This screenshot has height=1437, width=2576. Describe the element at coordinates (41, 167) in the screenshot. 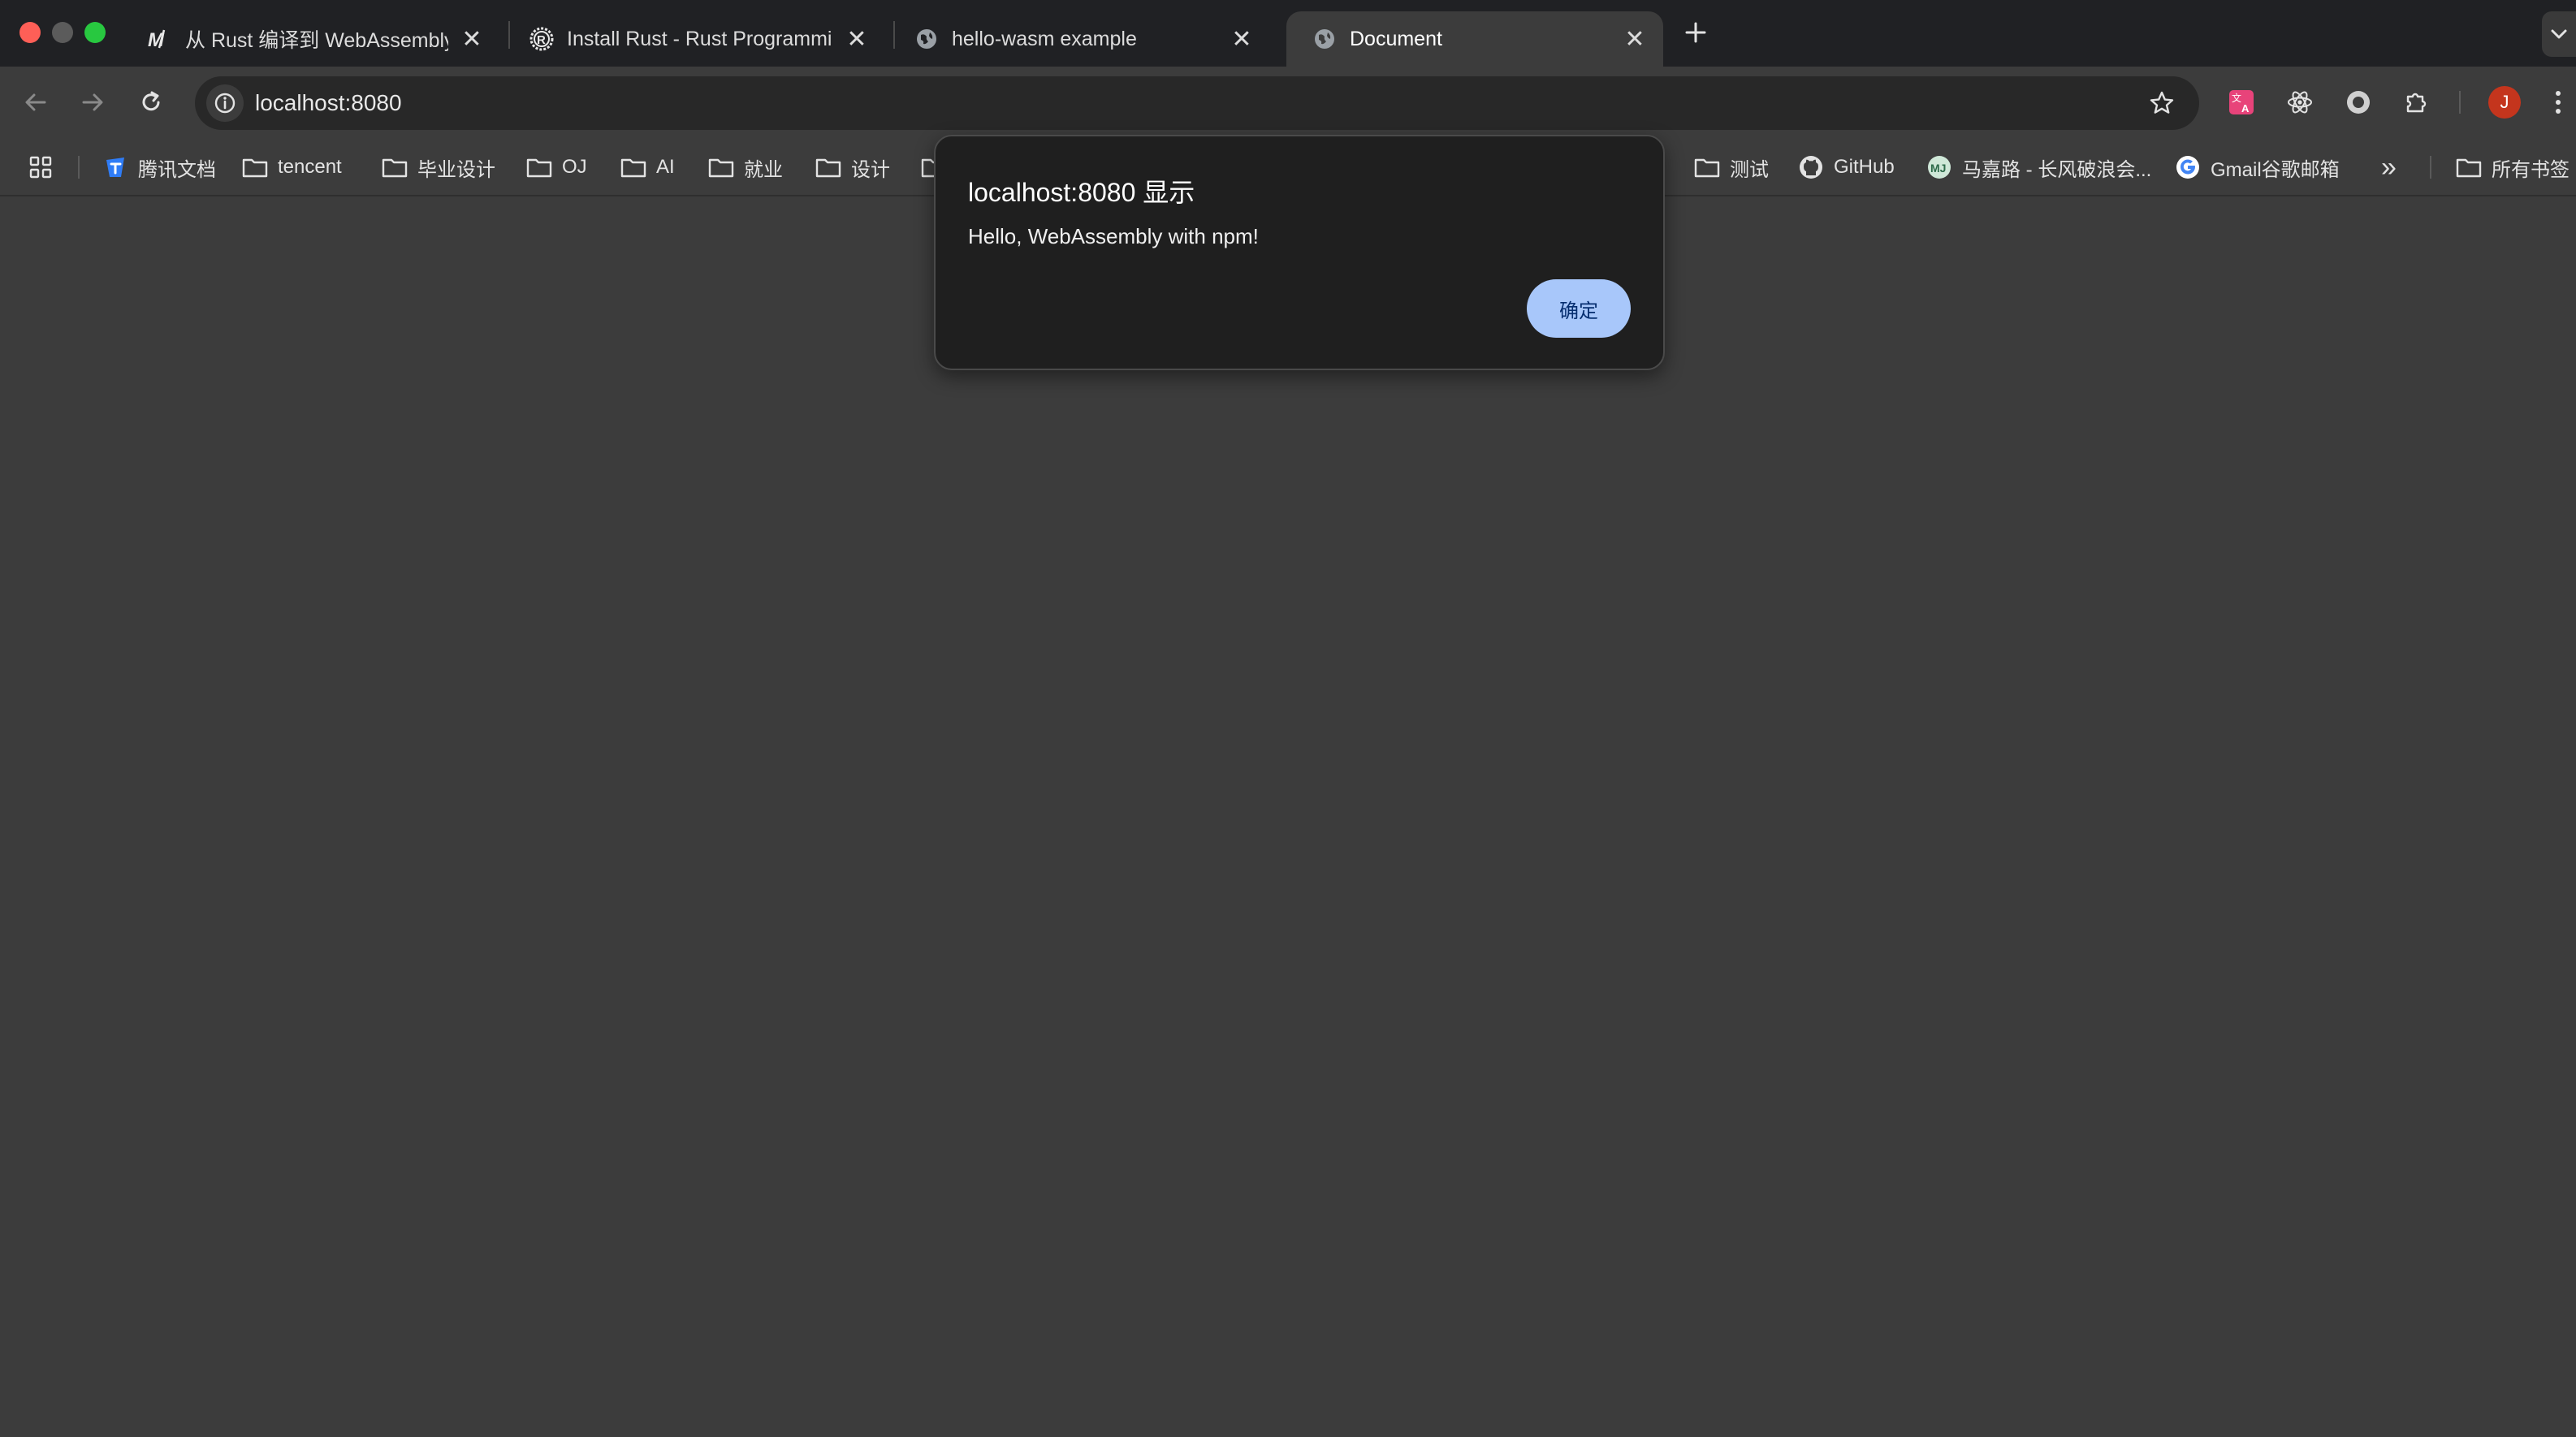

I see `apps-grid-icon` at that location.